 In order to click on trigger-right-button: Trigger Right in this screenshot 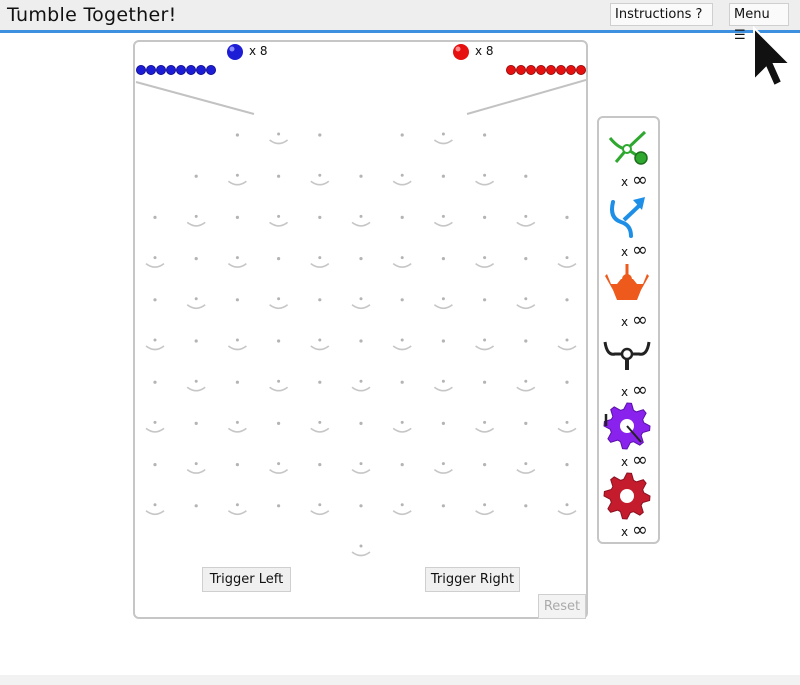, I will do `click(472, 579)`.